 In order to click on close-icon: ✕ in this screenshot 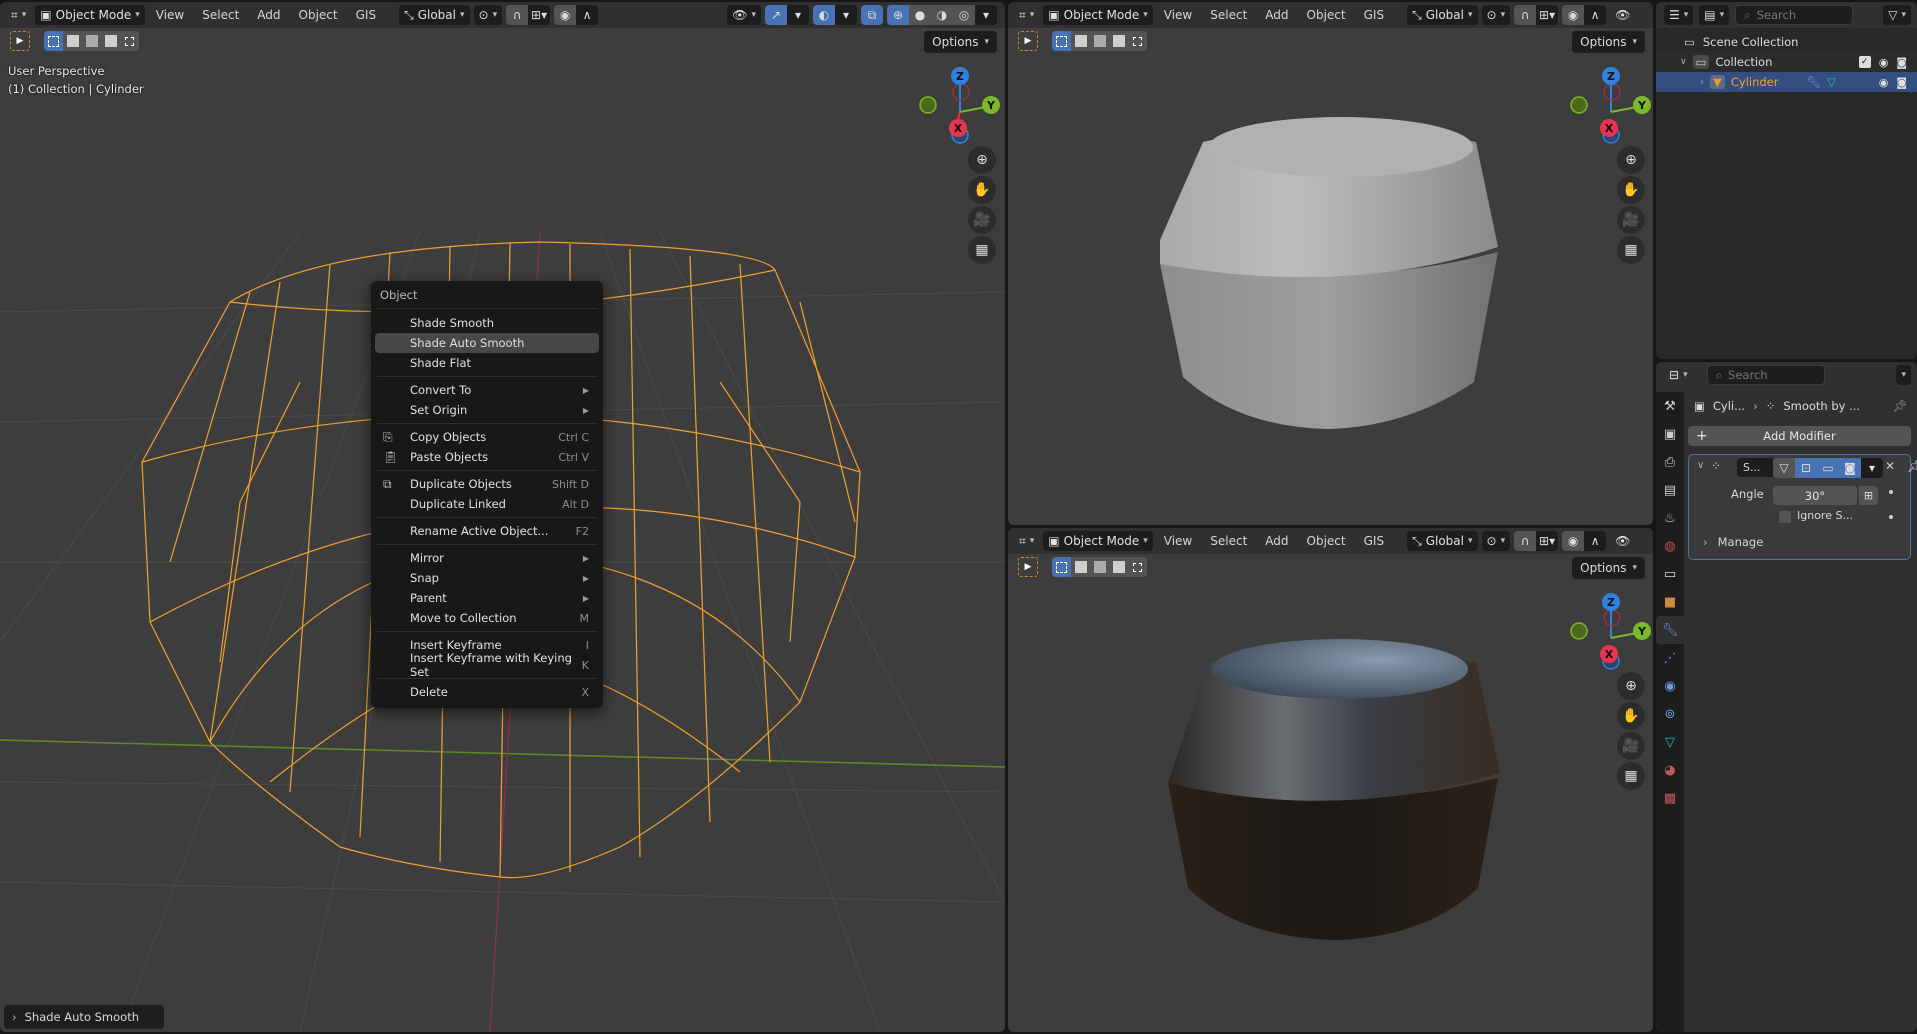, I will do `click(1890, 466)`.